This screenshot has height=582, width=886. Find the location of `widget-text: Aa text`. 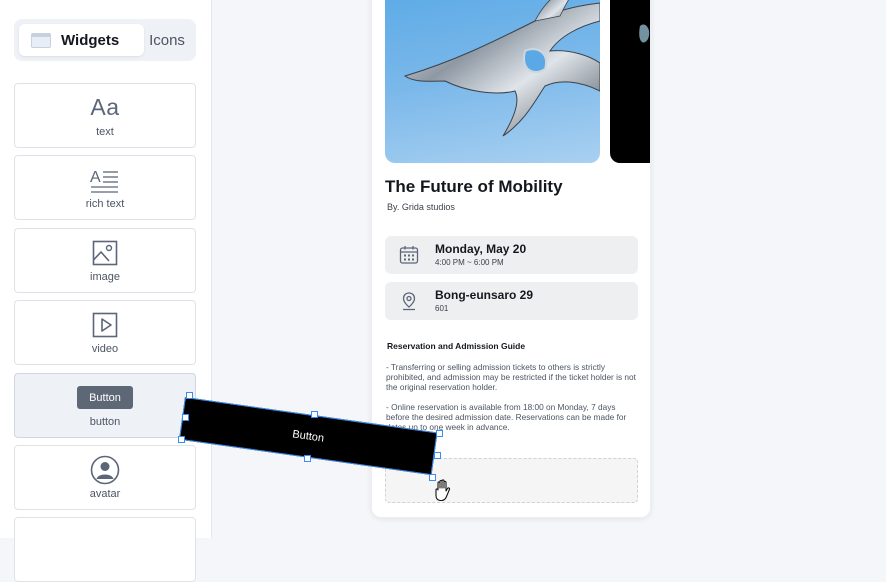

widget-text: Aa text is located at coordinates (105, 115).